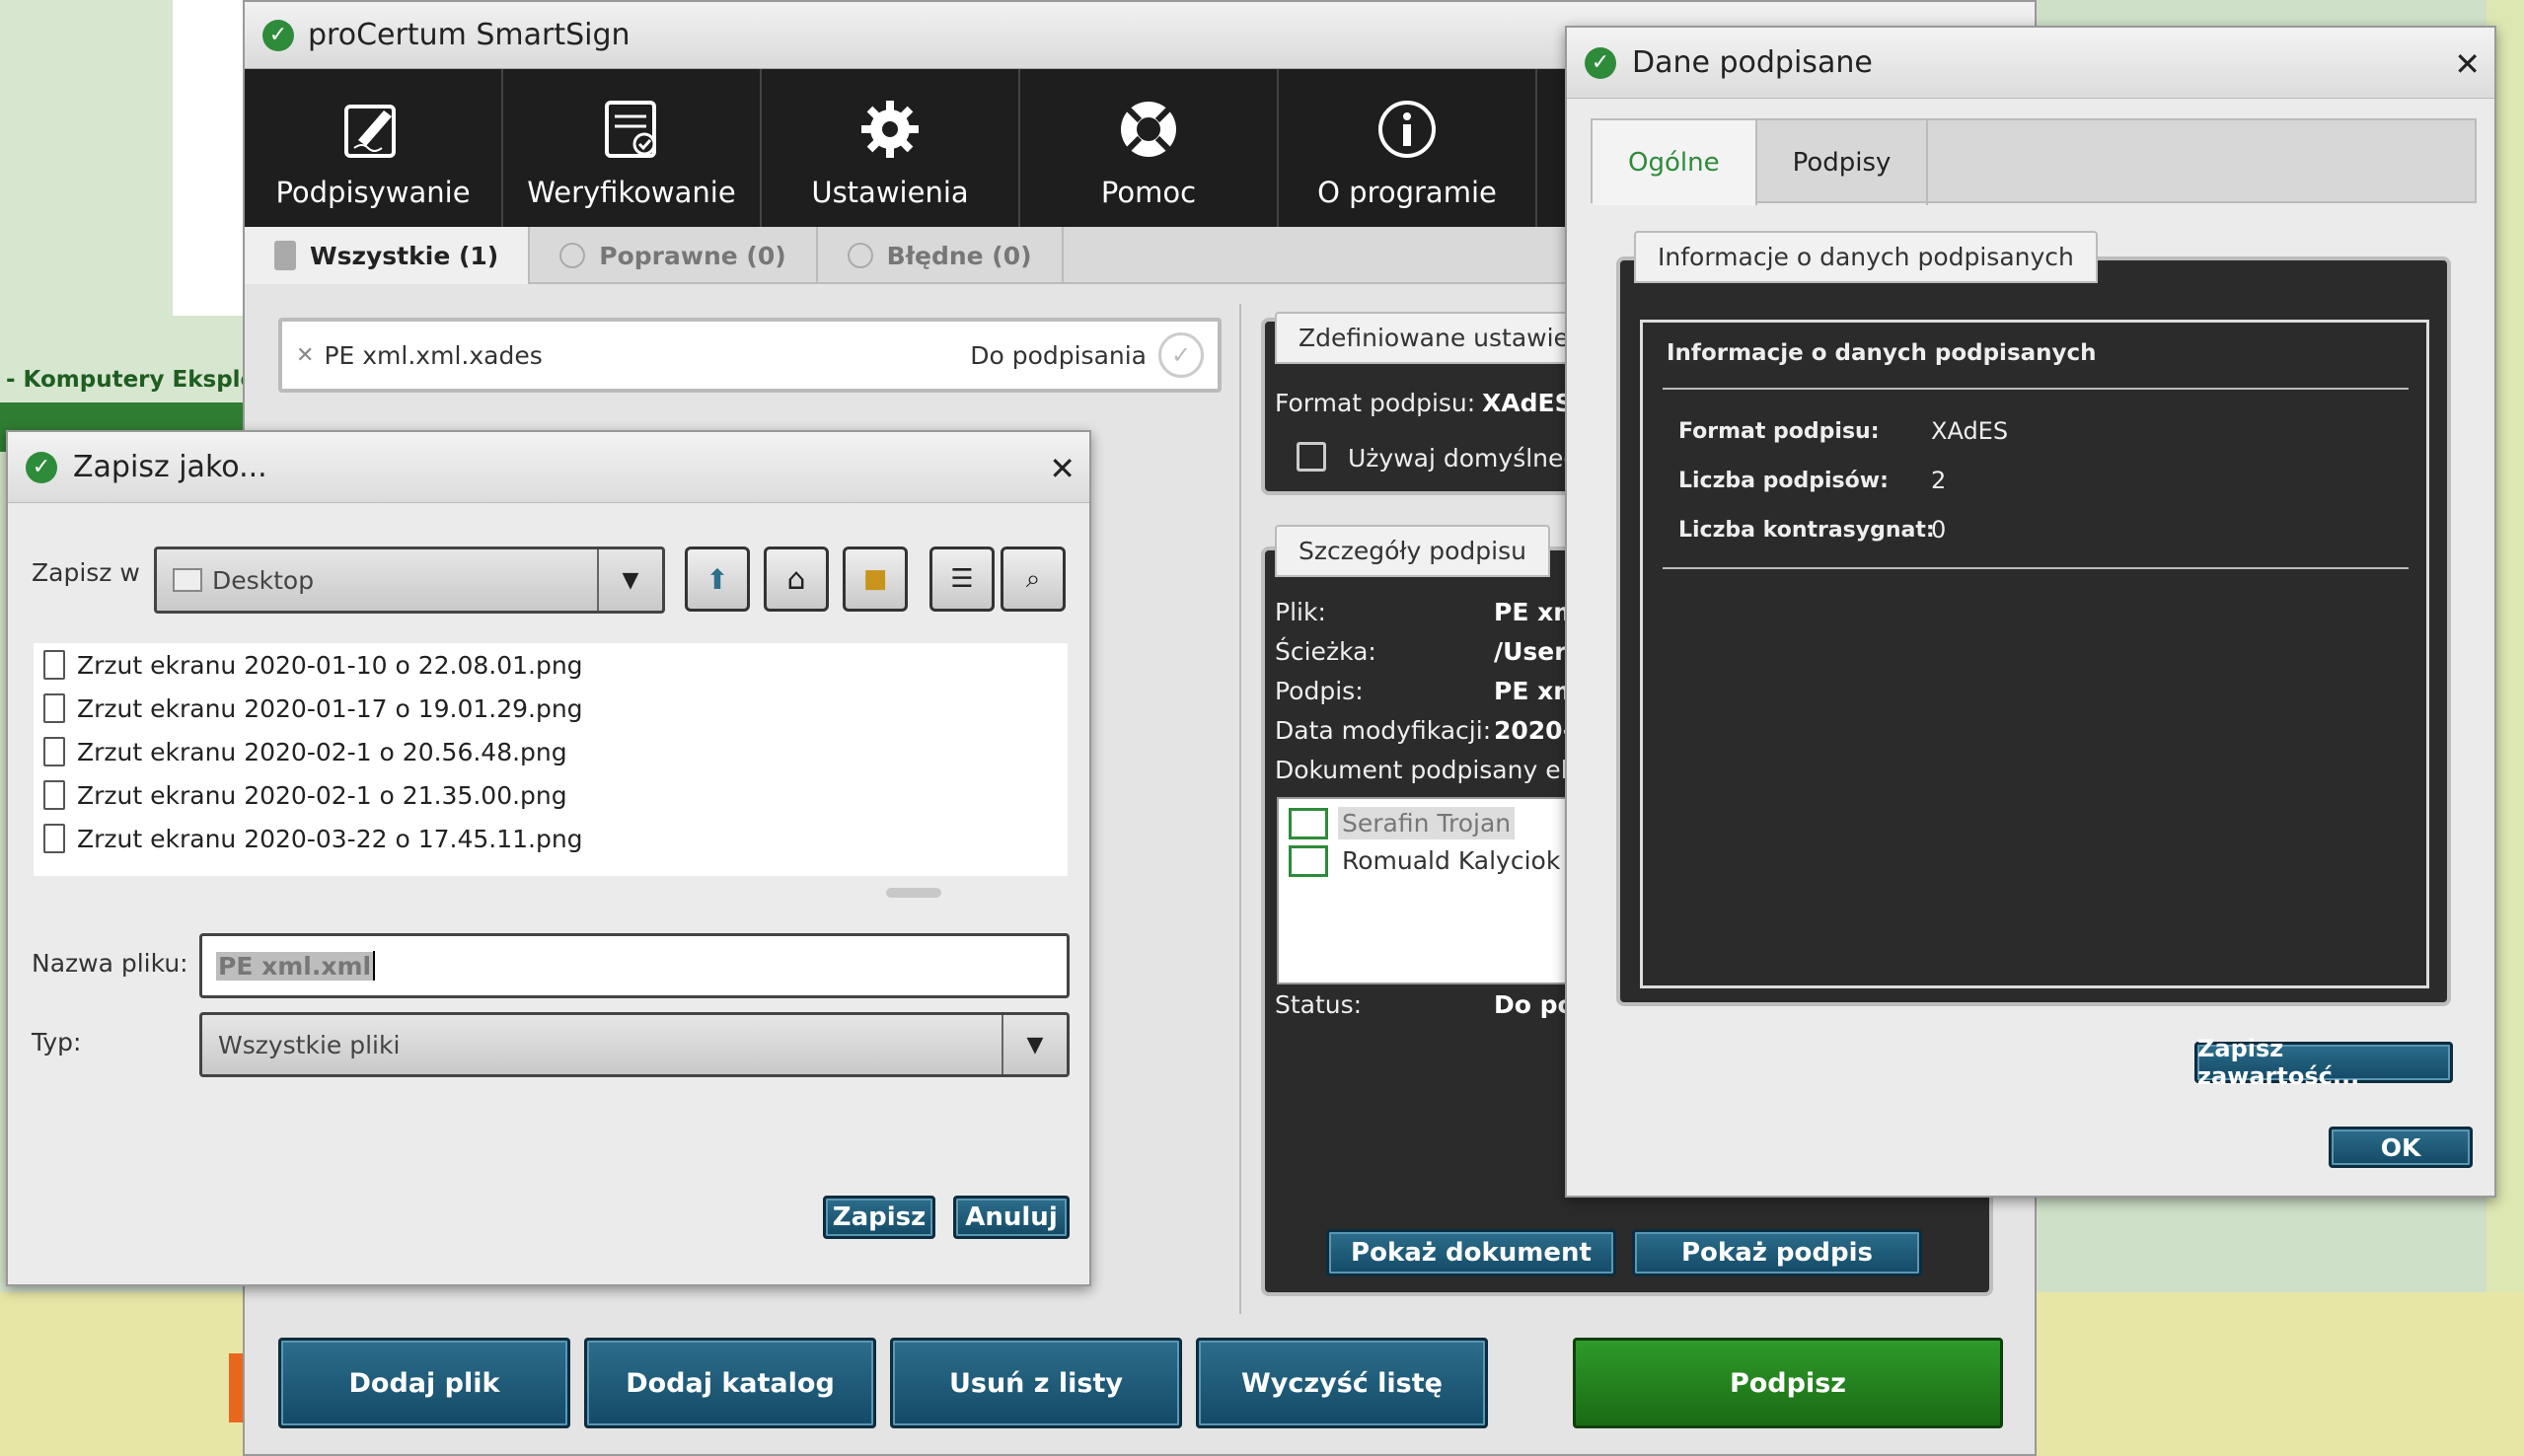 This screenshot has height=1456, width=2524. Describe the element at coordinates (875, 579) in the screenshot. I see `new-folder-button: ■` at that location.